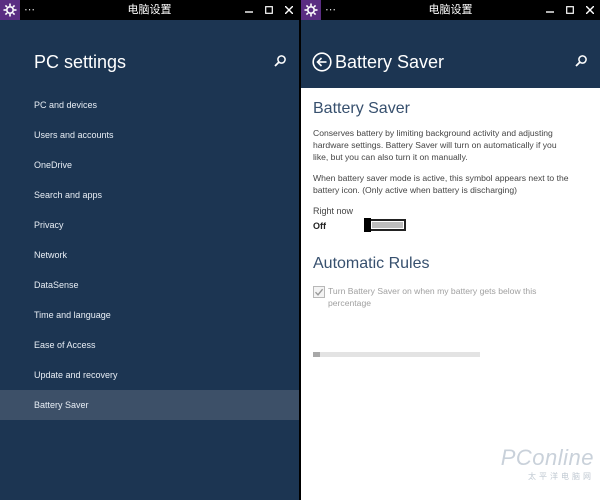 Image resolution: width=600 pixels, height=500 pixels. What do you see at coordinates (149, 195) in the screenshot?
I see `nav-item-search-and-apps: Search and apps` at bounding box center [149, 195].